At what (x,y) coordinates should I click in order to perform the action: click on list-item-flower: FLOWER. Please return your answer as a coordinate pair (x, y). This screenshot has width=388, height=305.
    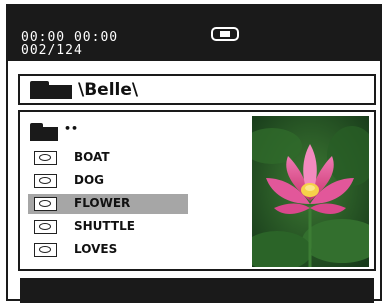
    Looking at the image, I should click on (108, 204).